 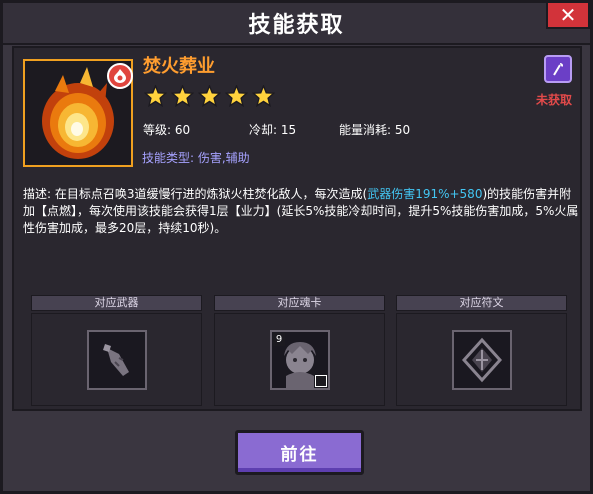 I want to click on weapon-icon, so click(x=116, y=360).